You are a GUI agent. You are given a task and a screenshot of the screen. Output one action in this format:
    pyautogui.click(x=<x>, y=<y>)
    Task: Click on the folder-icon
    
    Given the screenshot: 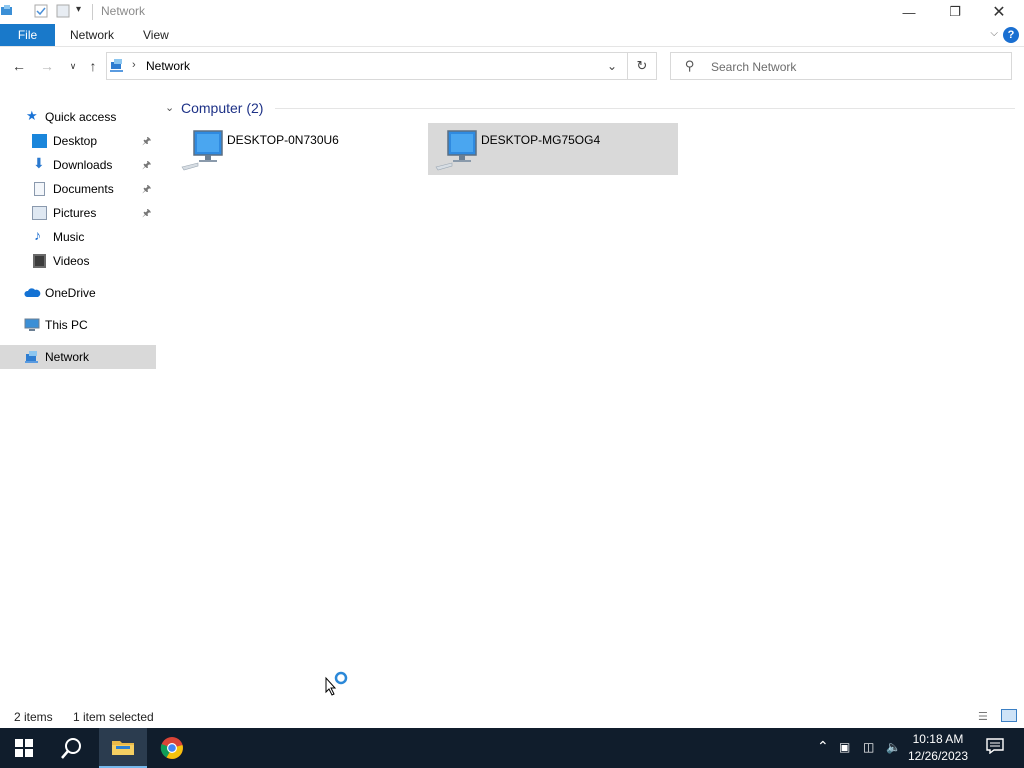 What is the action you would take?
    pyautogui.click(x=123, y=748)
    